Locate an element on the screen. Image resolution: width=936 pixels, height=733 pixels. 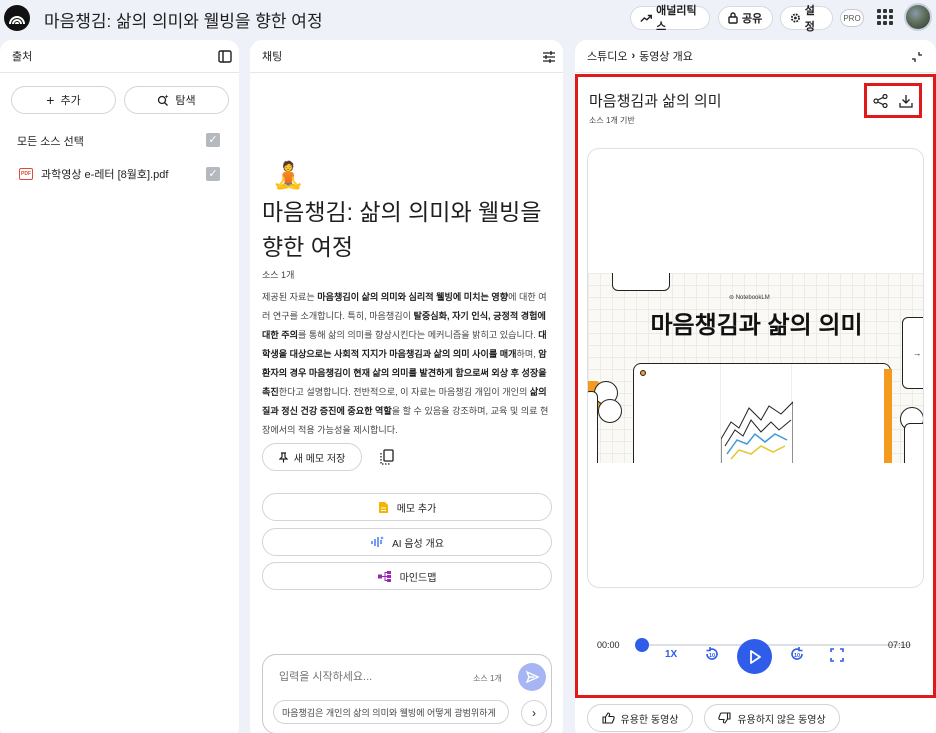
progress-knob is located at coordinates (642, 645).